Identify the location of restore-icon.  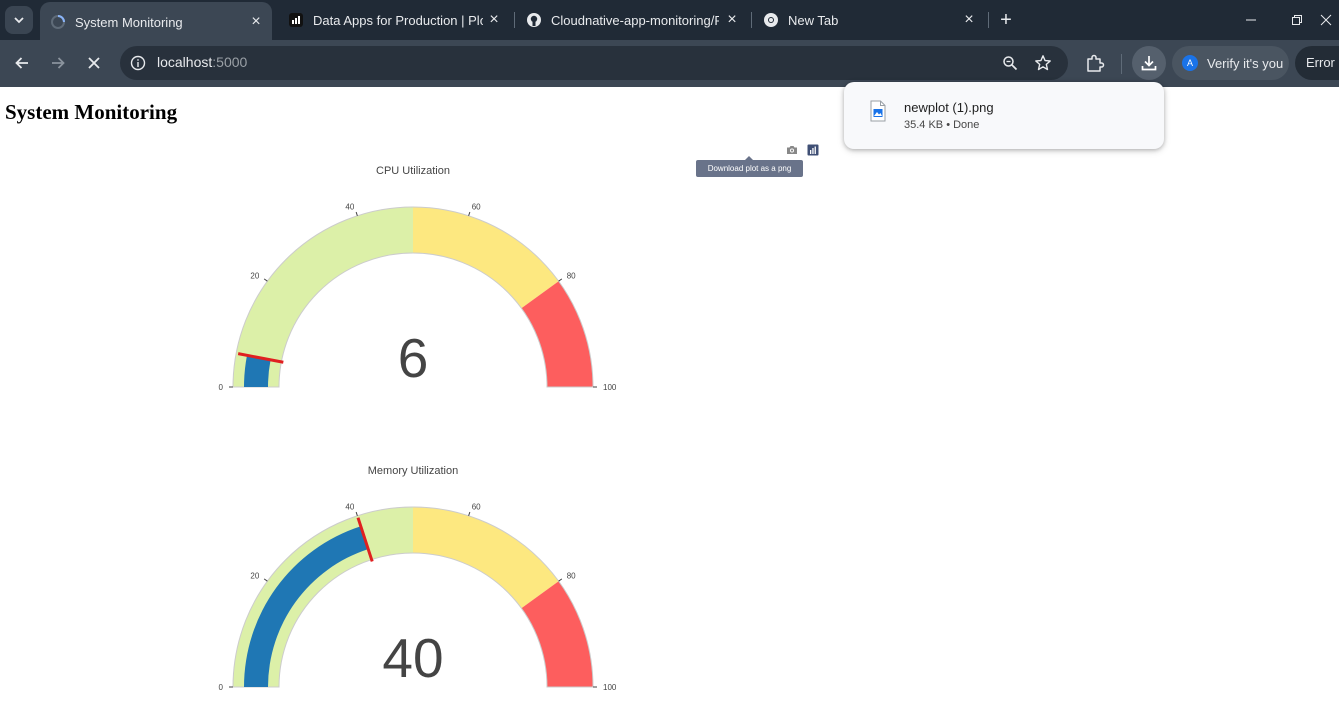
(1297, 20).